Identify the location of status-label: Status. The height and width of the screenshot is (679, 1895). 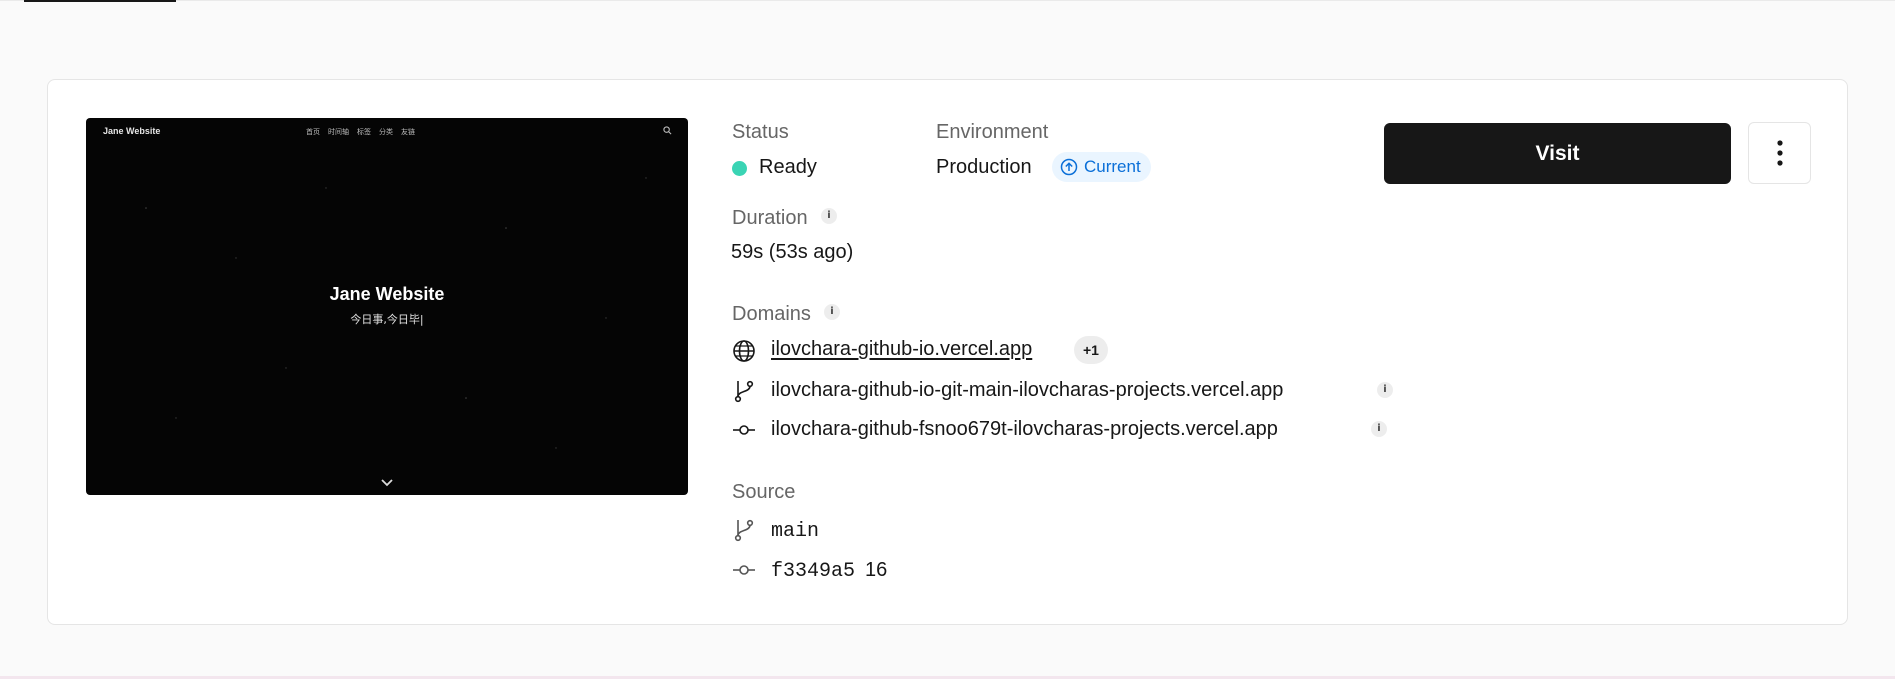
(760, 132).